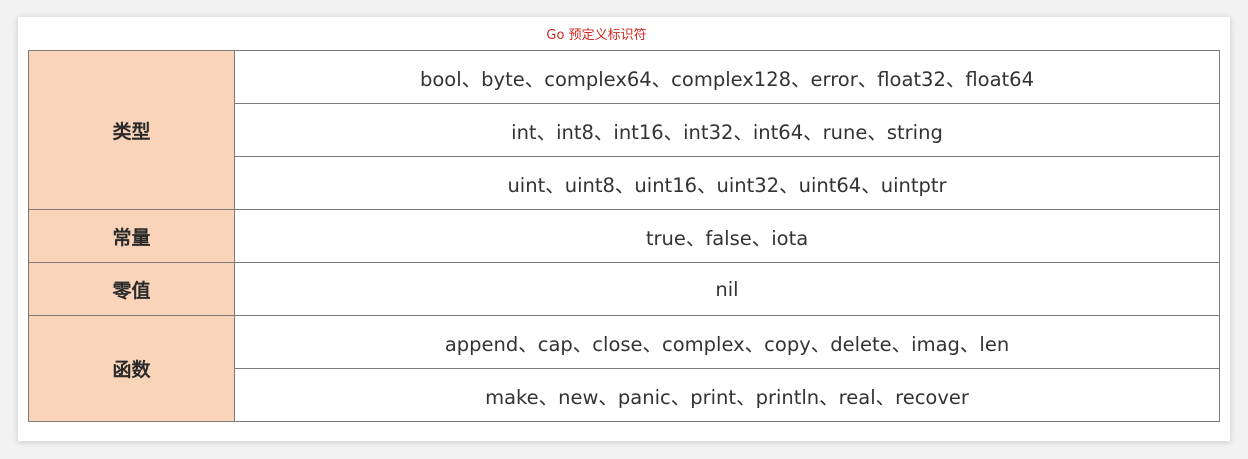  I want to click on category-cell-functions: 函数, so click(131, 368).